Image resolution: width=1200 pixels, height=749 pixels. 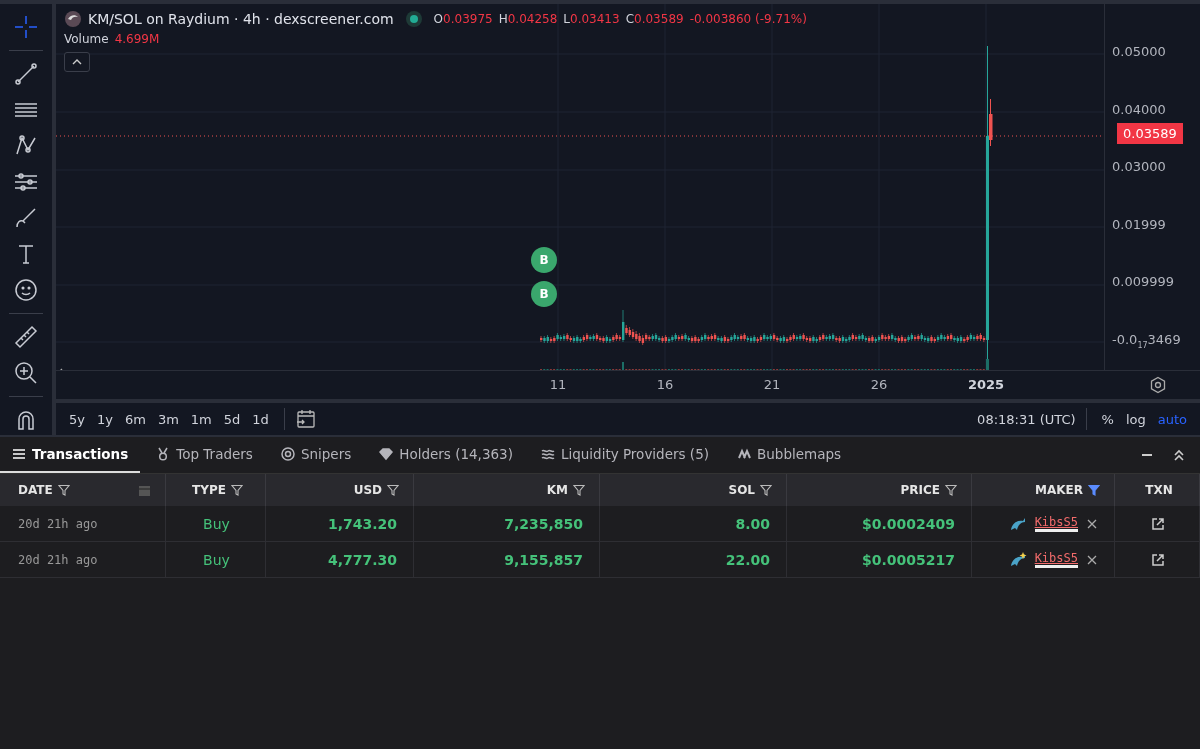 What do you see at coordinates (163, 454) in the screenshot?
I see `medal-icon` at bounding box center [163, 454].